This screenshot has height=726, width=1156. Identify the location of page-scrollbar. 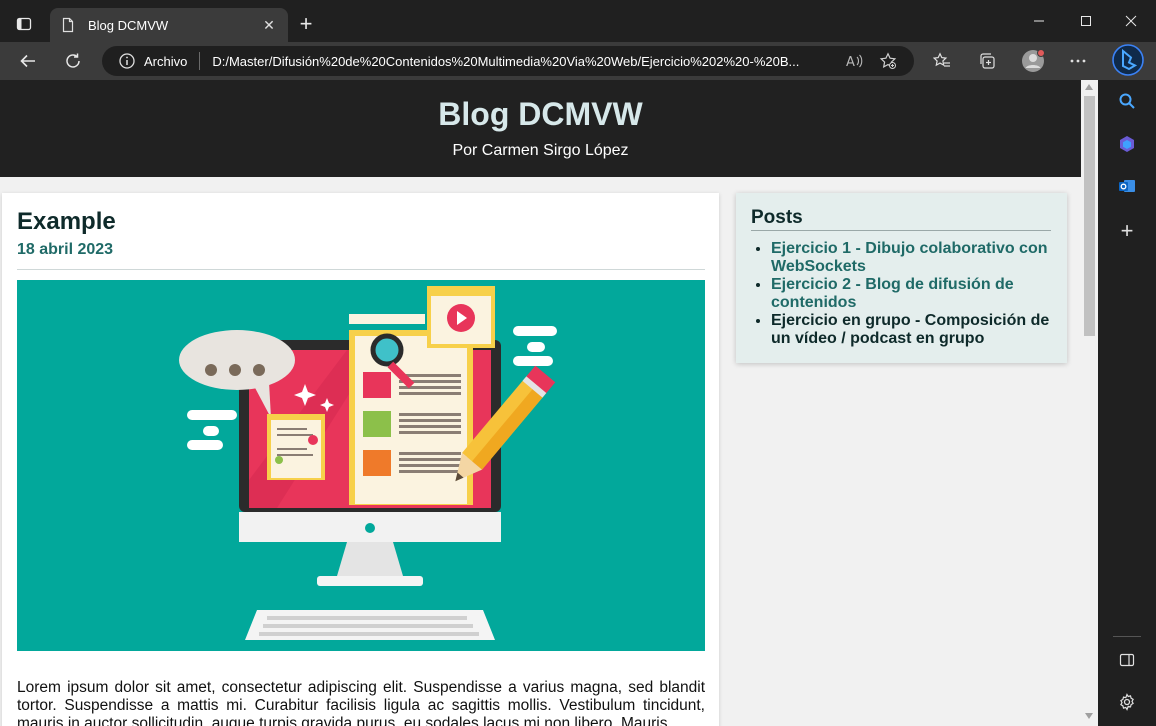
(1089, 403).